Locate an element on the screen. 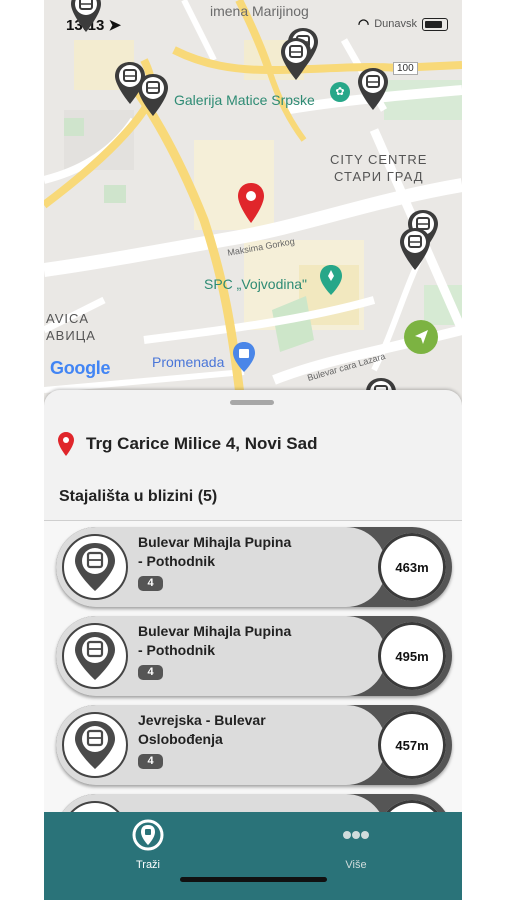 This screenshot has width=507, height=900. stop-name: Jevrejska - Bulevar Oslobođenja is located at coordinates (202, 729).